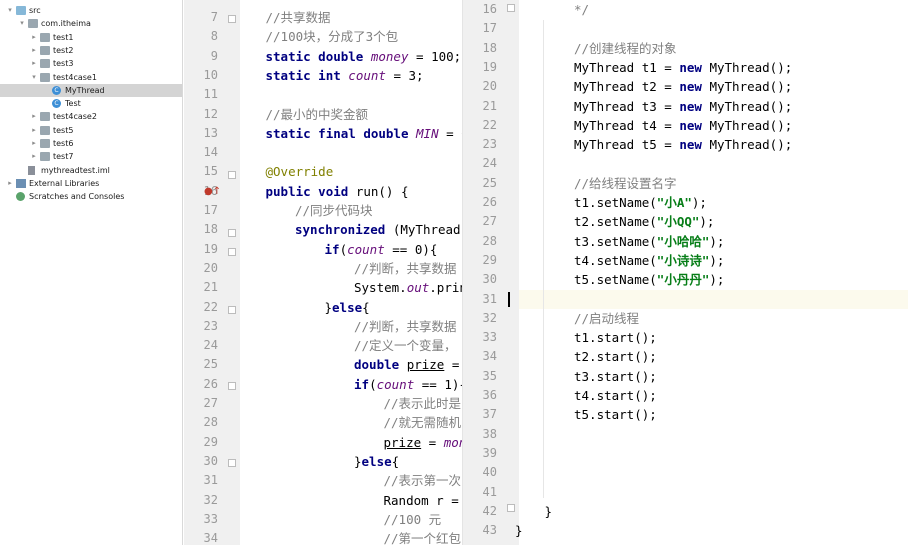 The height and width of the screenshot is (545, 908). What do you see at coordinates (212, 191) in the screenshot?
I see `override-marker-icon: ●↑` at bounding box center [212, 191].